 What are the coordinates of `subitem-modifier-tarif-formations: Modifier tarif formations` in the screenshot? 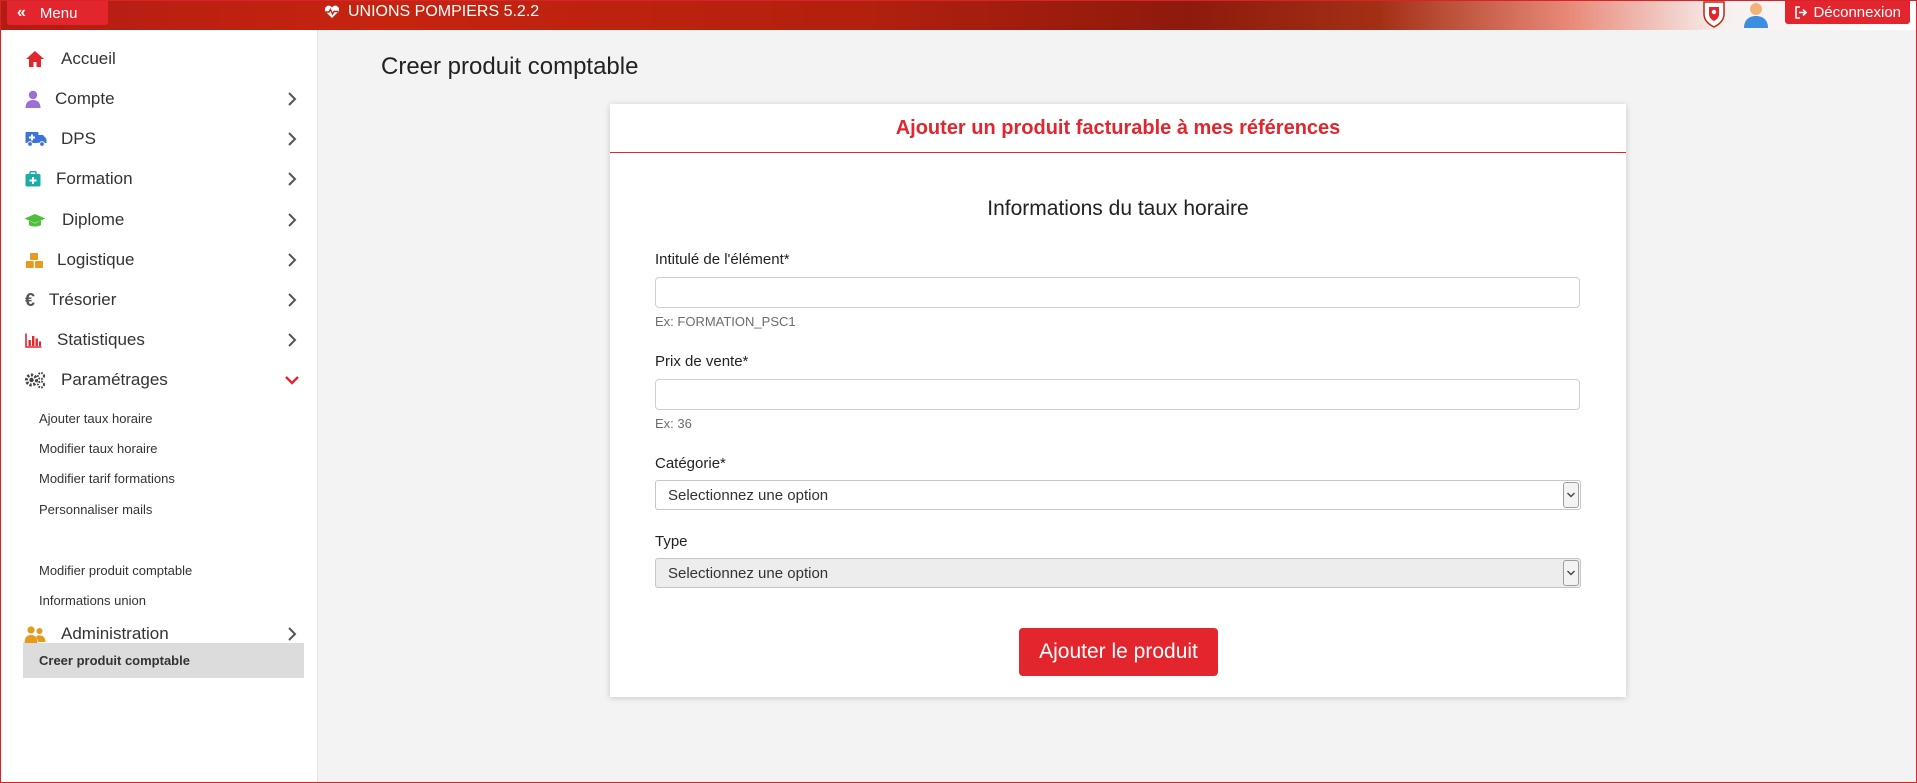 It's located at (163, 478).